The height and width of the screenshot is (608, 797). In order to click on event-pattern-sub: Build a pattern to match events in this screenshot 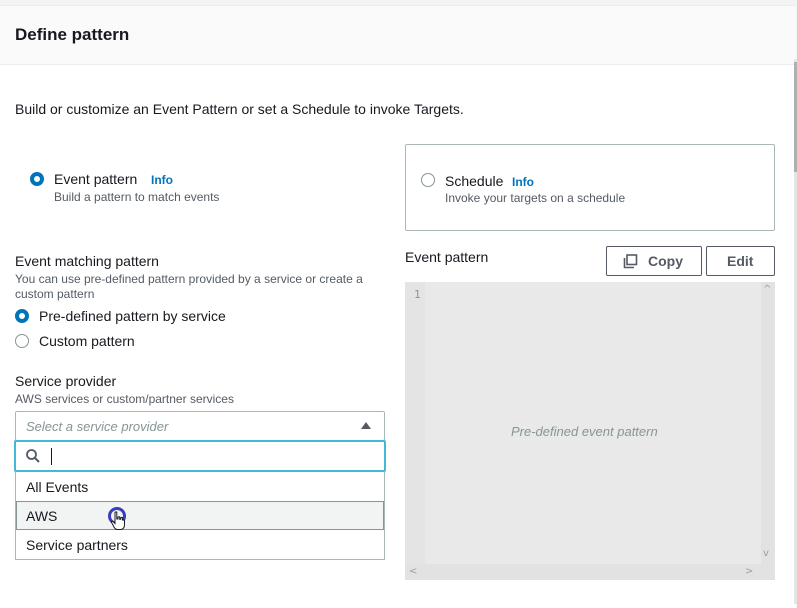, I will do `click(137, 197)`.